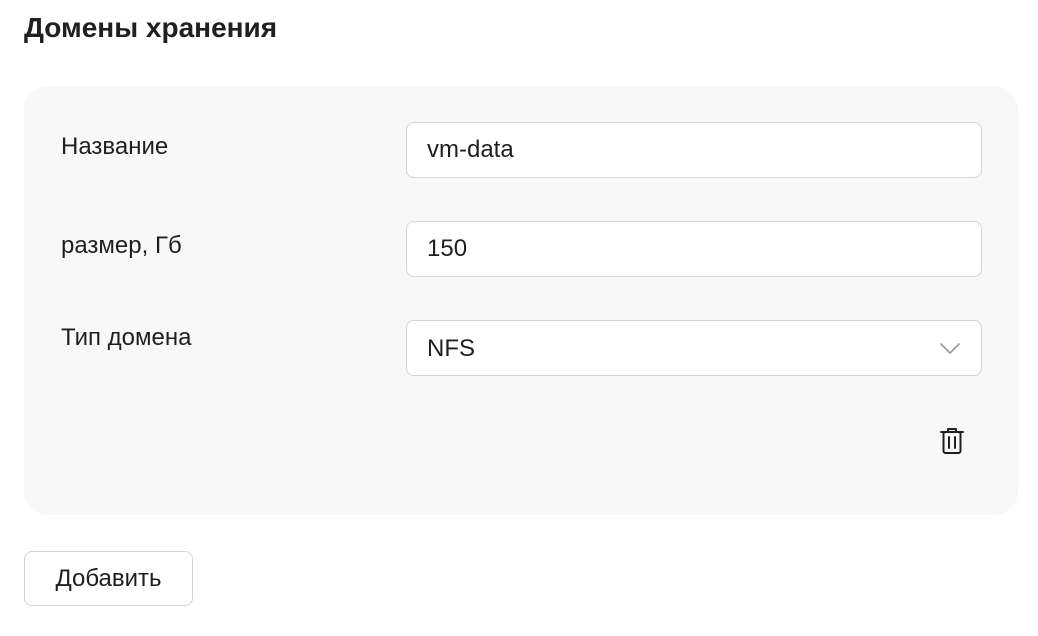 This screenshot has height=636, width=1038. I want to click on name-input, so click(694, 150).